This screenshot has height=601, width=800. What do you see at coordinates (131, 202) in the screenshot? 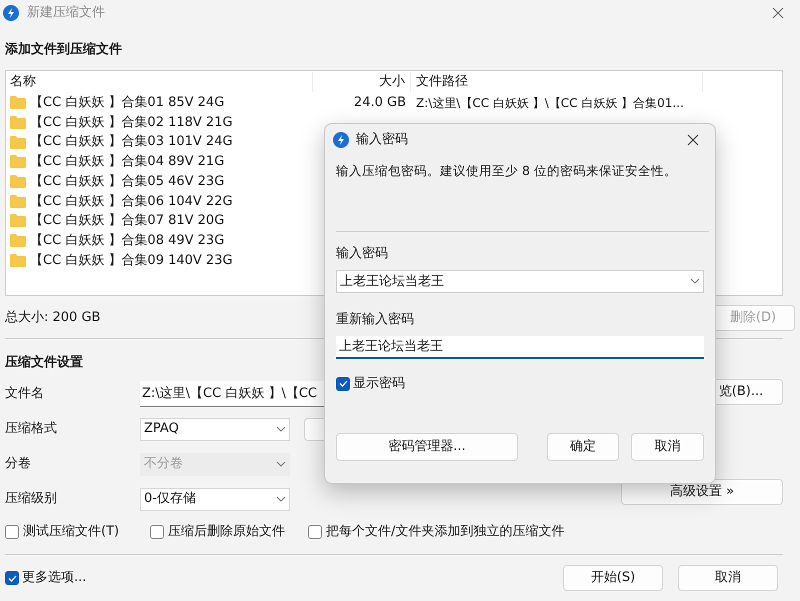
I see `file-name: 【CC 白妖妖 】合集06 104V 22G` at bounding box center [131, 202].